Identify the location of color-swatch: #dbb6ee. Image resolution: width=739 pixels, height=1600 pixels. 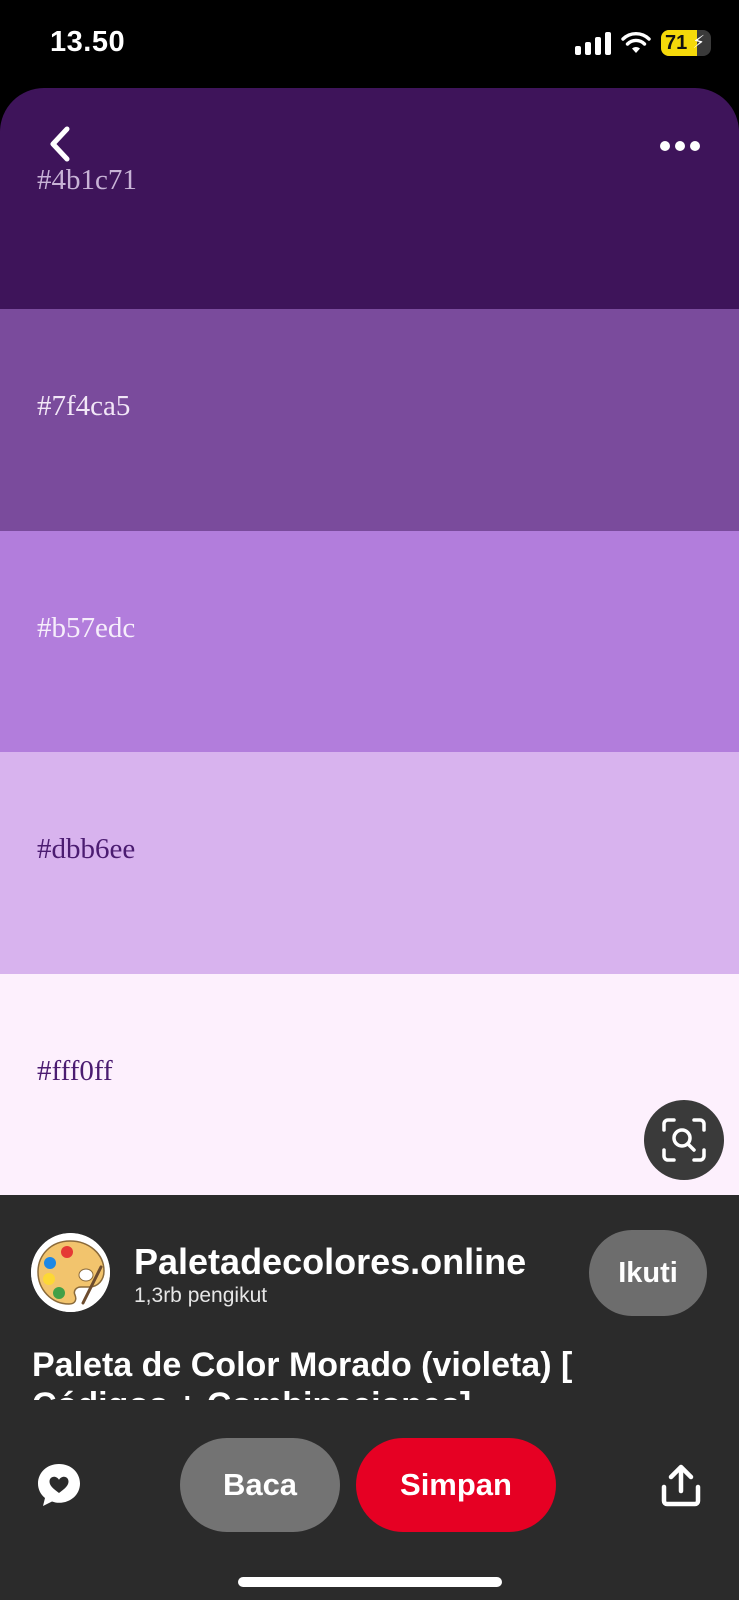
(369, 863).